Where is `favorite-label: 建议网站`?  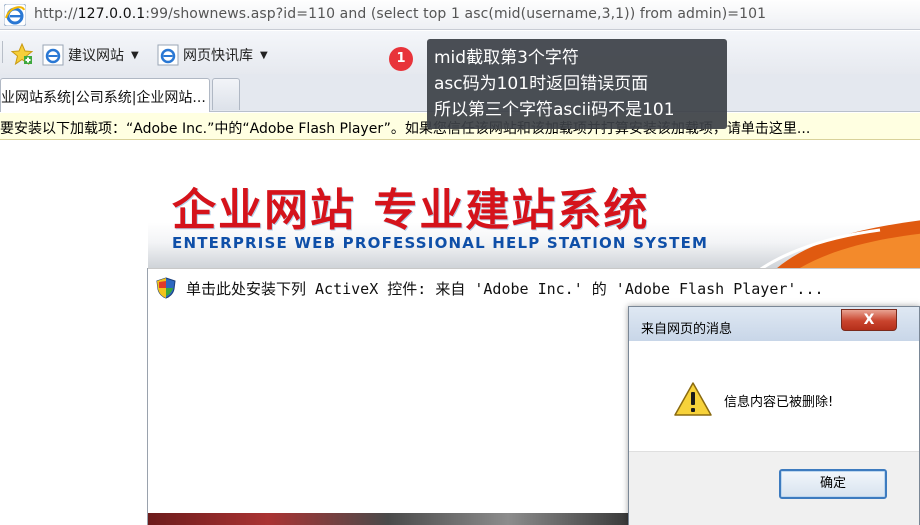 favorite-label: 建议网站 is located at coordinates (96, 56).